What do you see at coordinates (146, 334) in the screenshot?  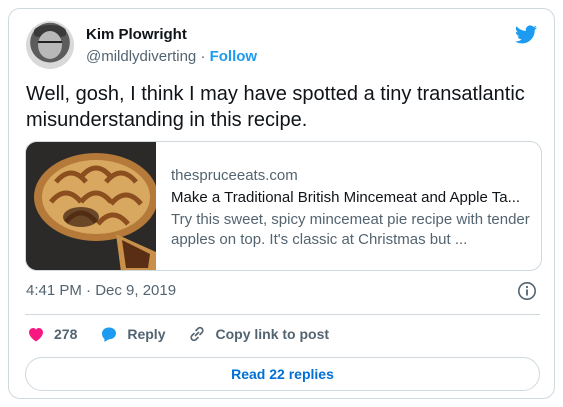 I see `reply-label: Reply` at bounding box center [146, 334].